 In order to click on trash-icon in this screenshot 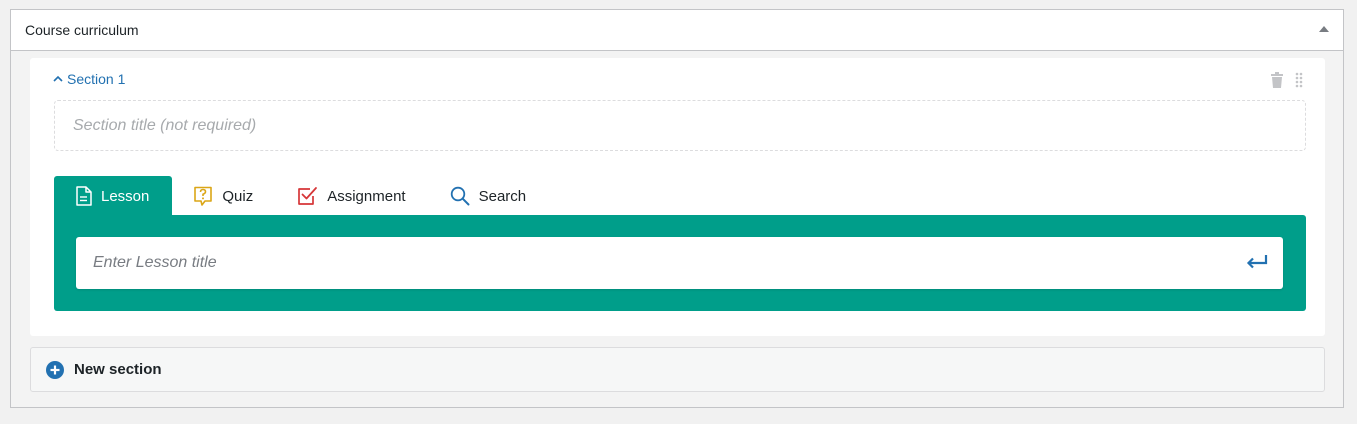, I will do `click(1277, 80)`.